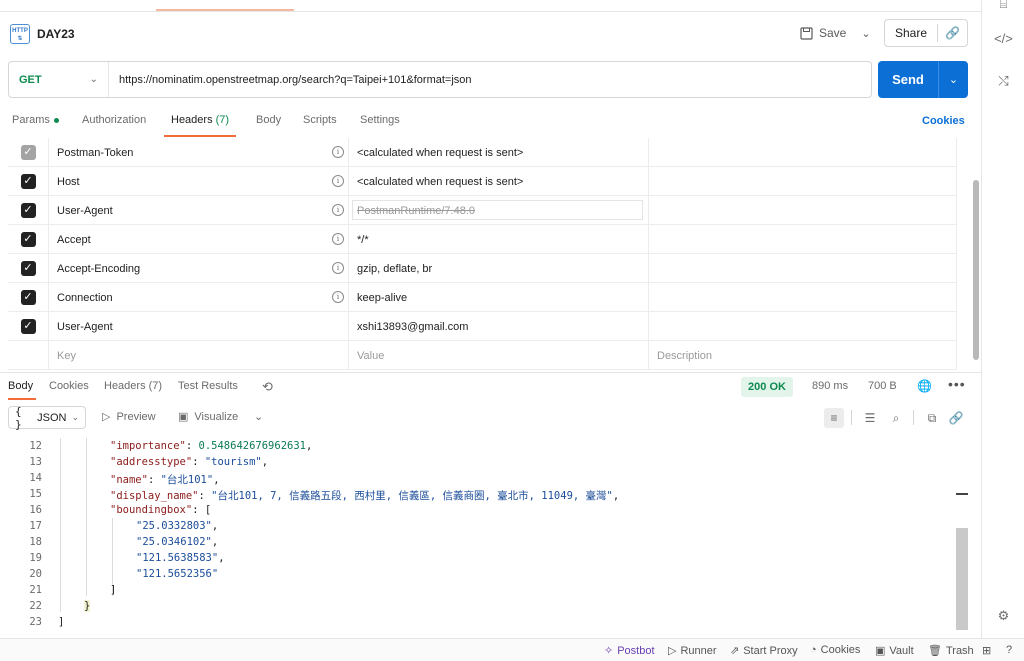  I want to click on tab-body: Body, so click(268, 120).